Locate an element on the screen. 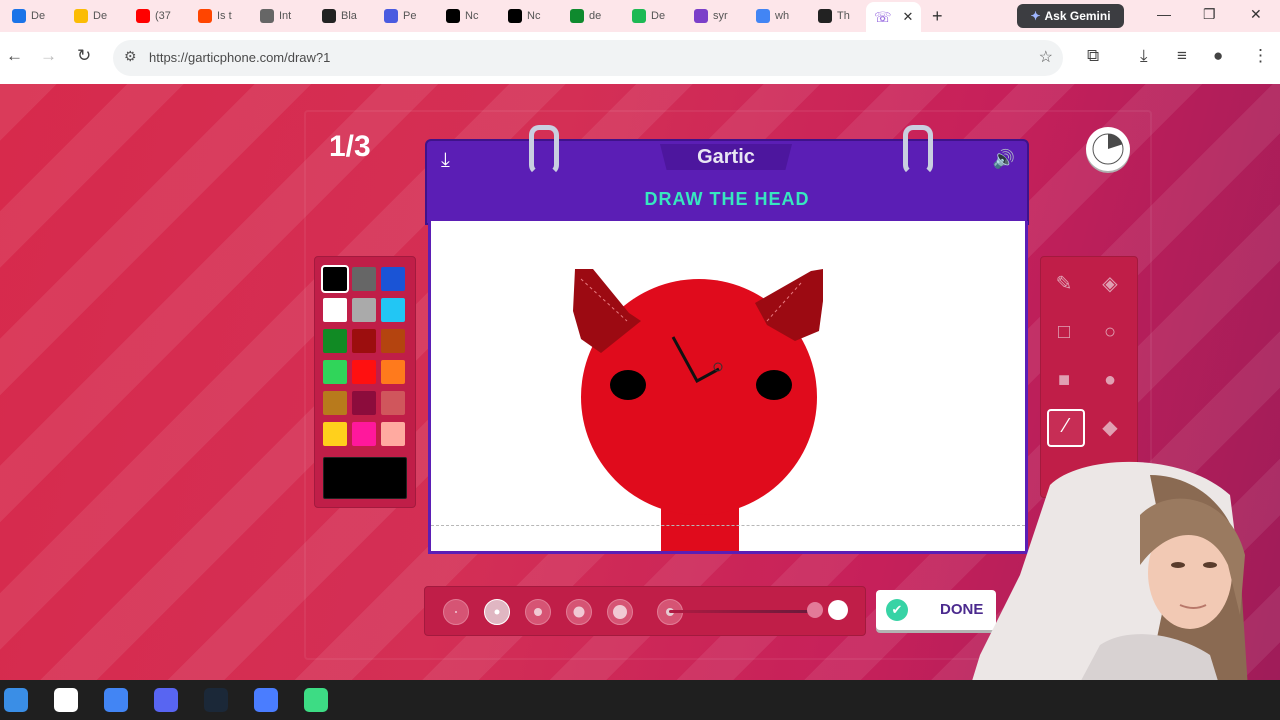 The image size is (1280, 720). opacity-slider-handle is located at coordinates (815, 610).